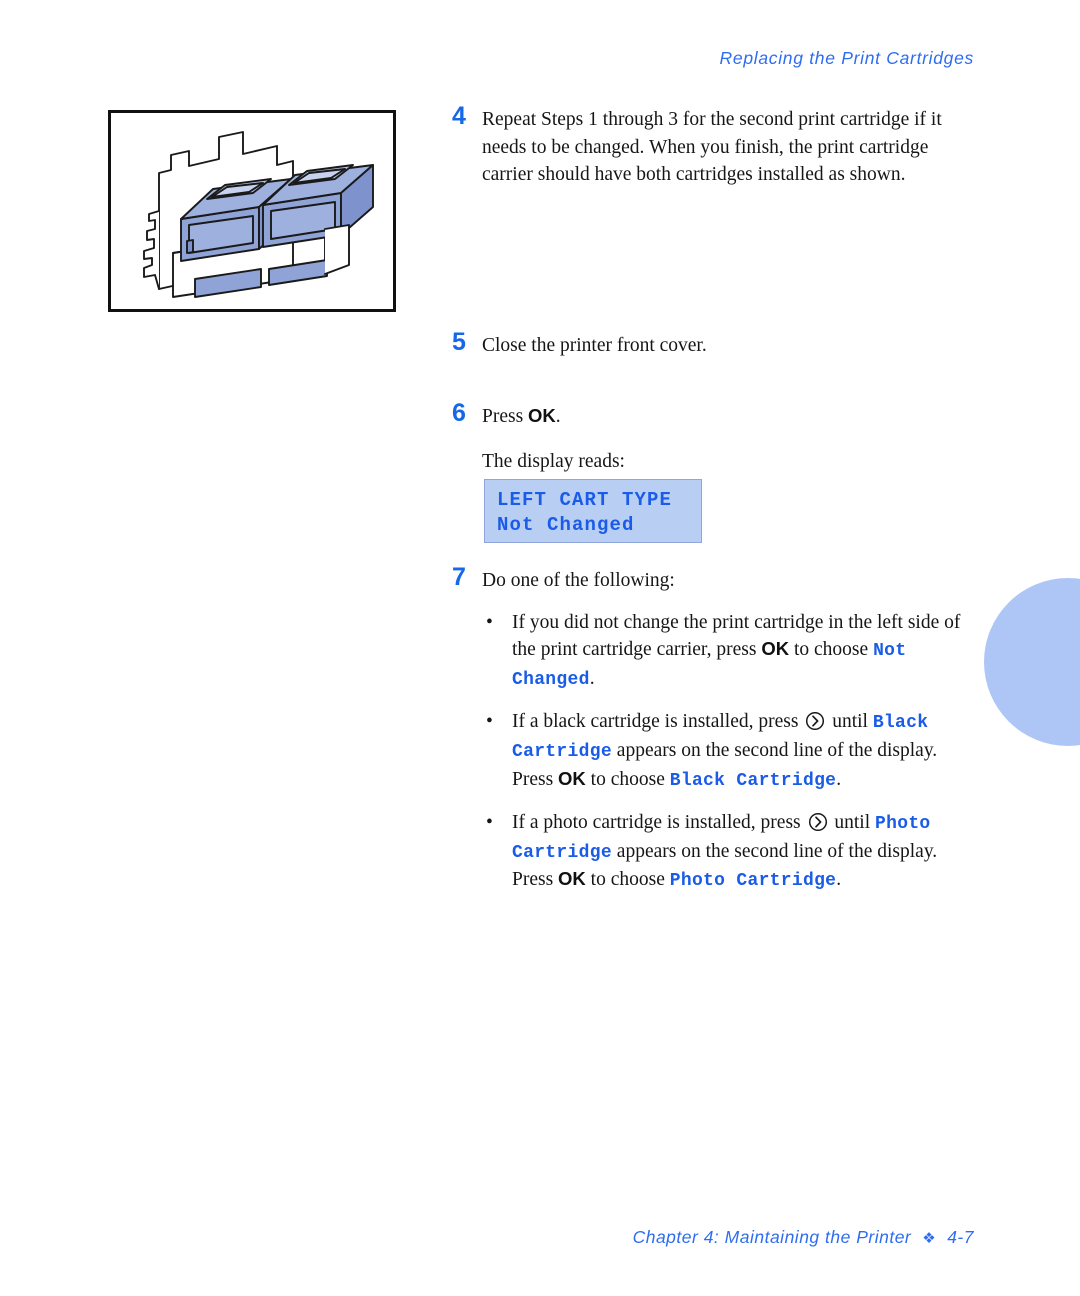  What do you see at coordinates (627, 880) in the screenshot?
I see `bullet-3-part4: to choose` at bounding box center [627, 880].